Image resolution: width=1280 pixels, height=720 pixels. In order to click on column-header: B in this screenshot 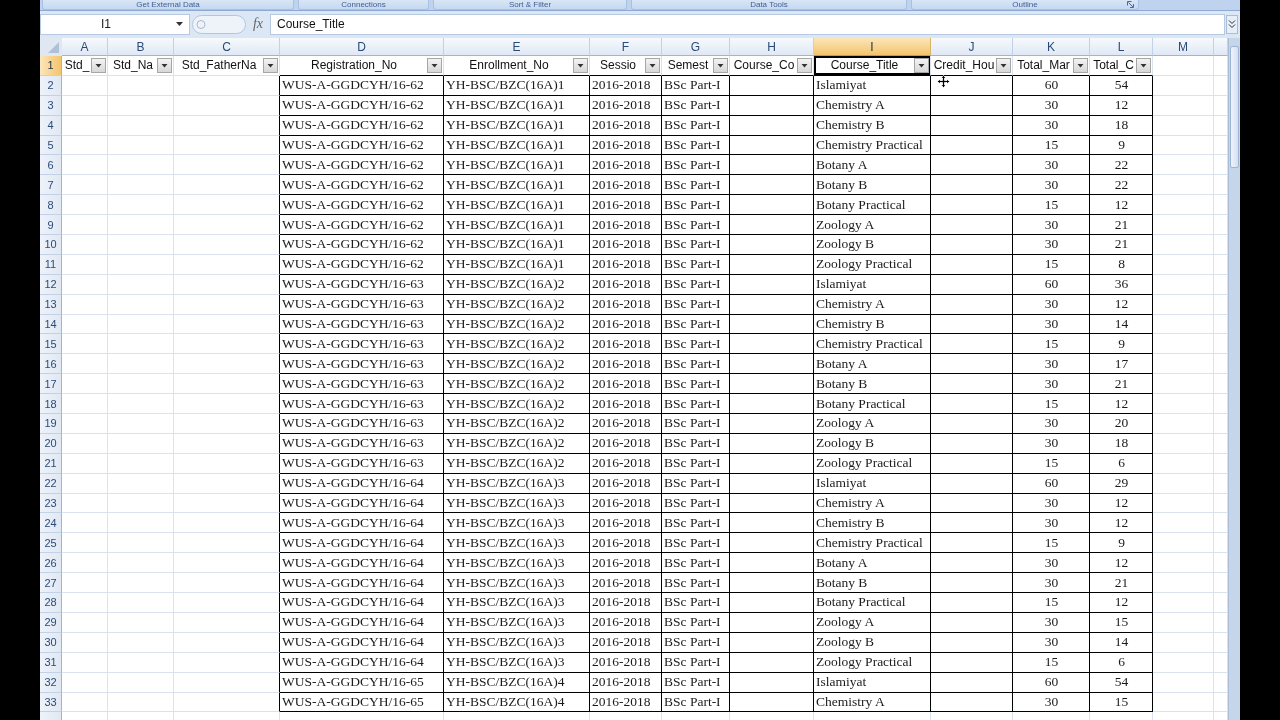, I will do `click(141, 47)`.